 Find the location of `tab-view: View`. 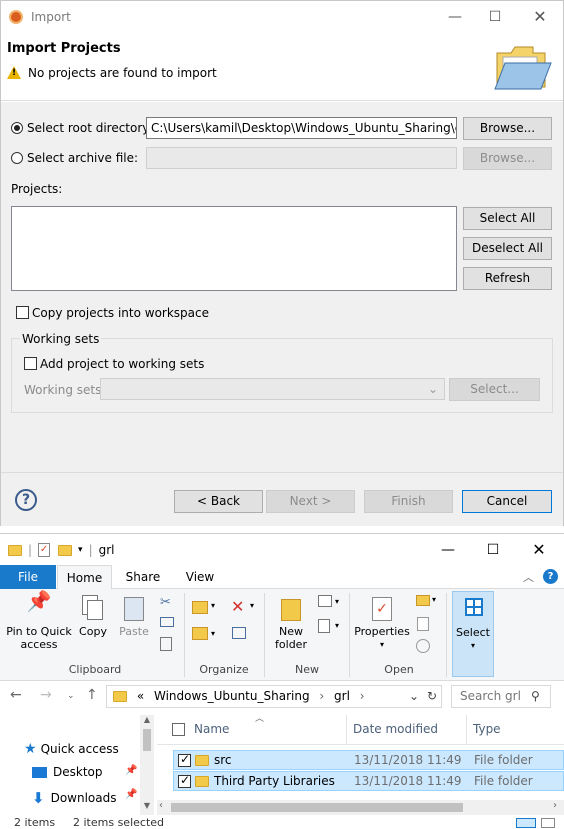

tab-view: View is located at coordinates (200, 577).